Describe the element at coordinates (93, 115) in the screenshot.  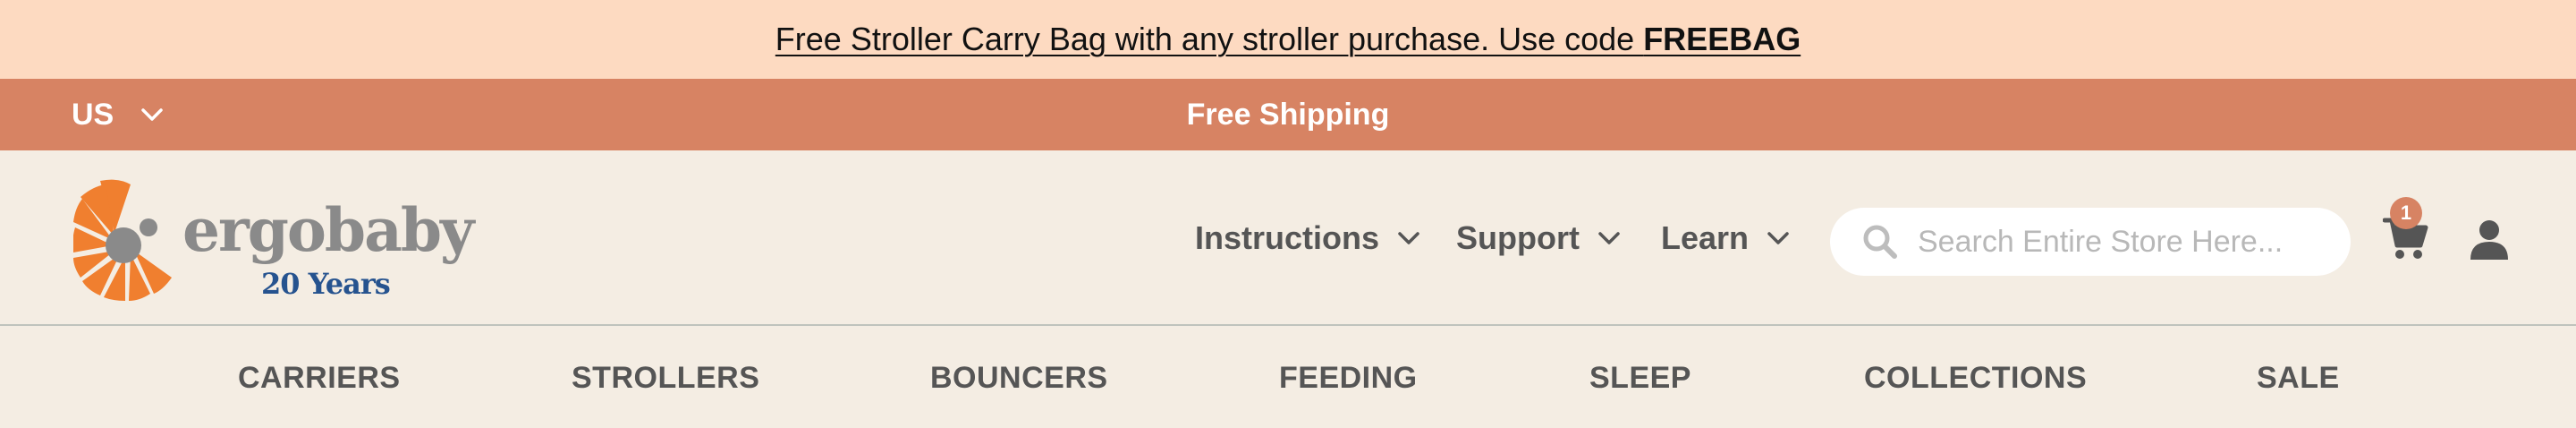
I see `country-label: US` at that location.